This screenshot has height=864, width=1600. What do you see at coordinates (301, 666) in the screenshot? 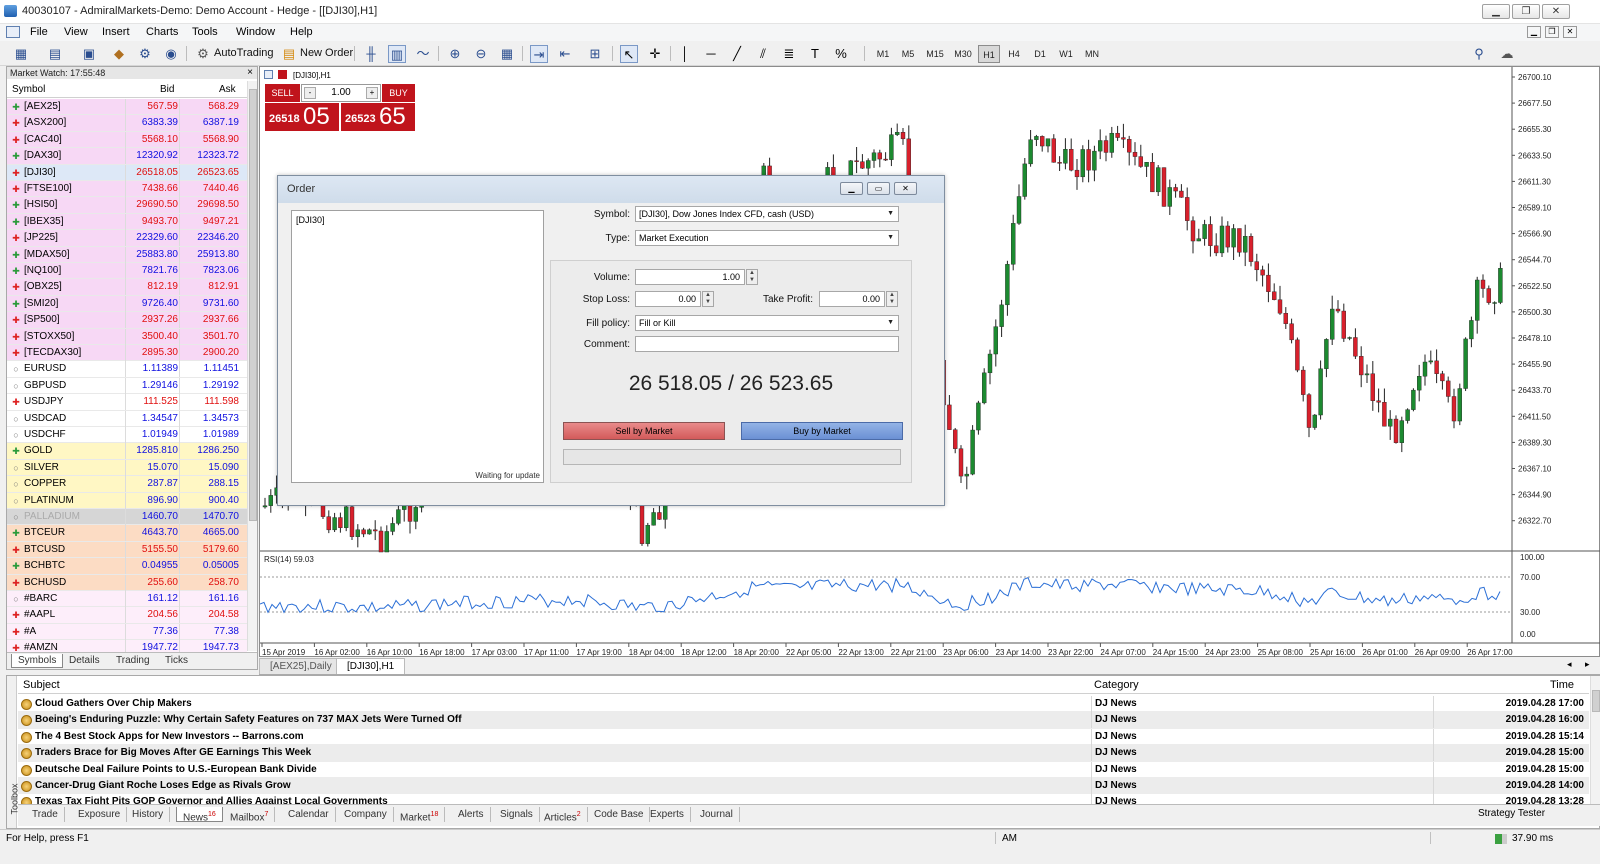
I see `chart-tab-aex25: [AEX25],Daily` at bounding box center [301, 666].